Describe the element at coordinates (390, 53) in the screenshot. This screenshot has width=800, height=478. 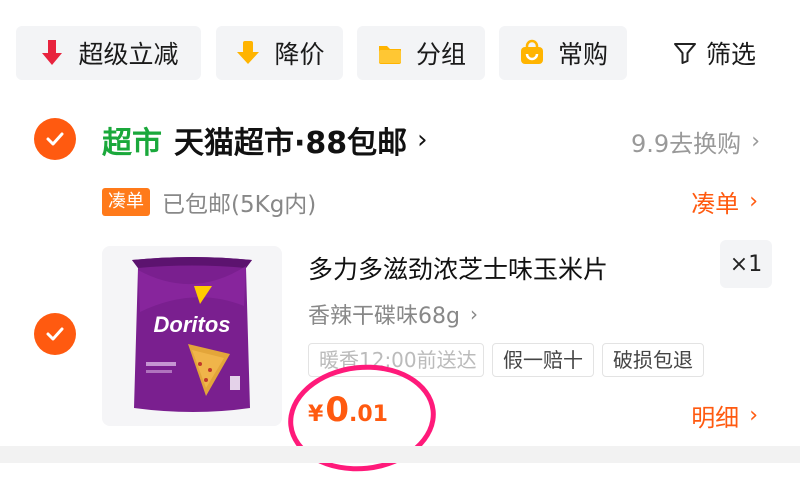
I see `folder-icon` at that location.